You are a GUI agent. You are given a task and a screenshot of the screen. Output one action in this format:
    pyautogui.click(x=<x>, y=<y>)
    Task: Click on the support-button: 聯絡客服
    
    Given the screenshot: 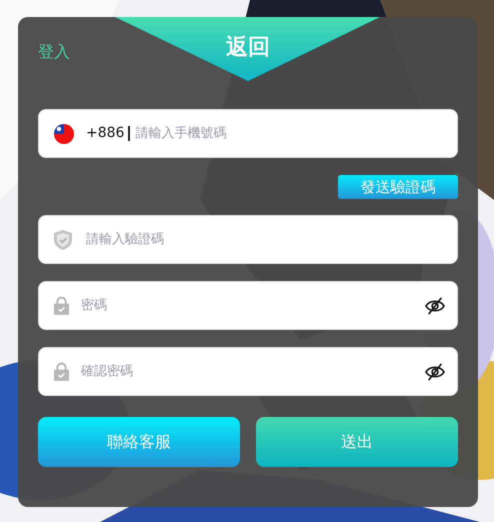 What is the action you would take?
    pyautogui.click(x=139, y=442)
    